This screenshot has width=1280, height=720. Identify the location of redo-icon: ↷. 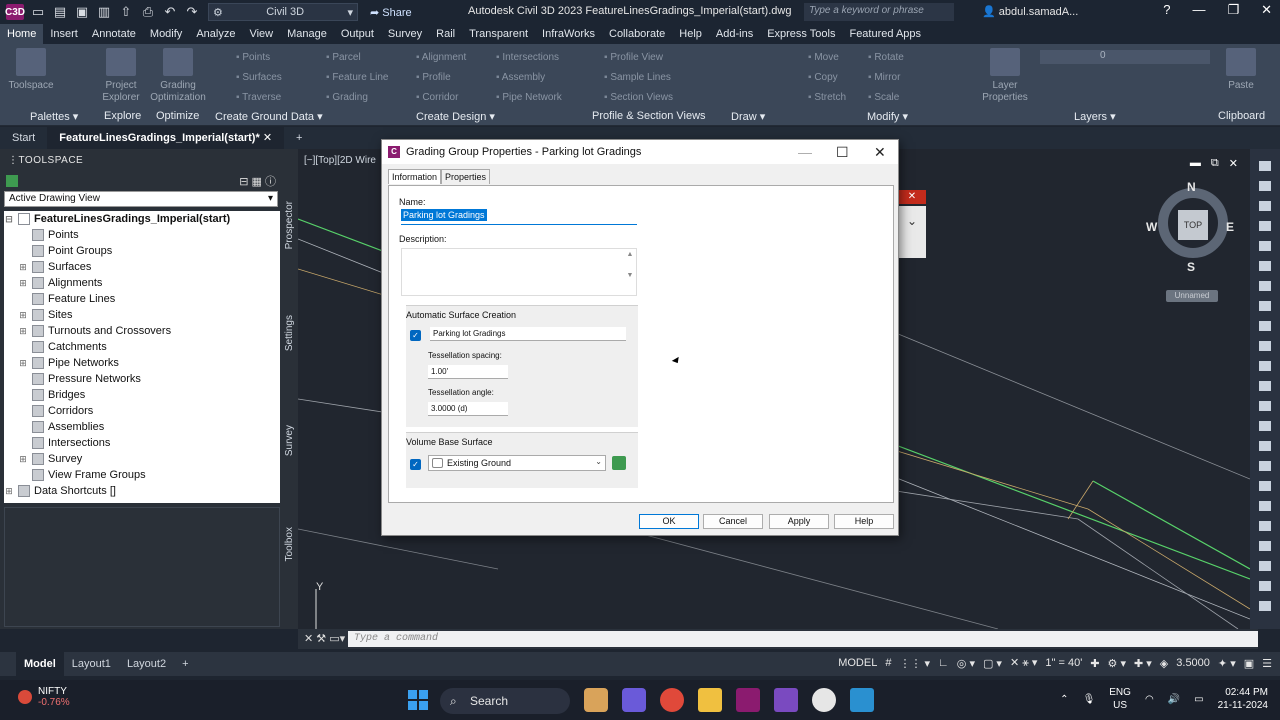
(192, 12).